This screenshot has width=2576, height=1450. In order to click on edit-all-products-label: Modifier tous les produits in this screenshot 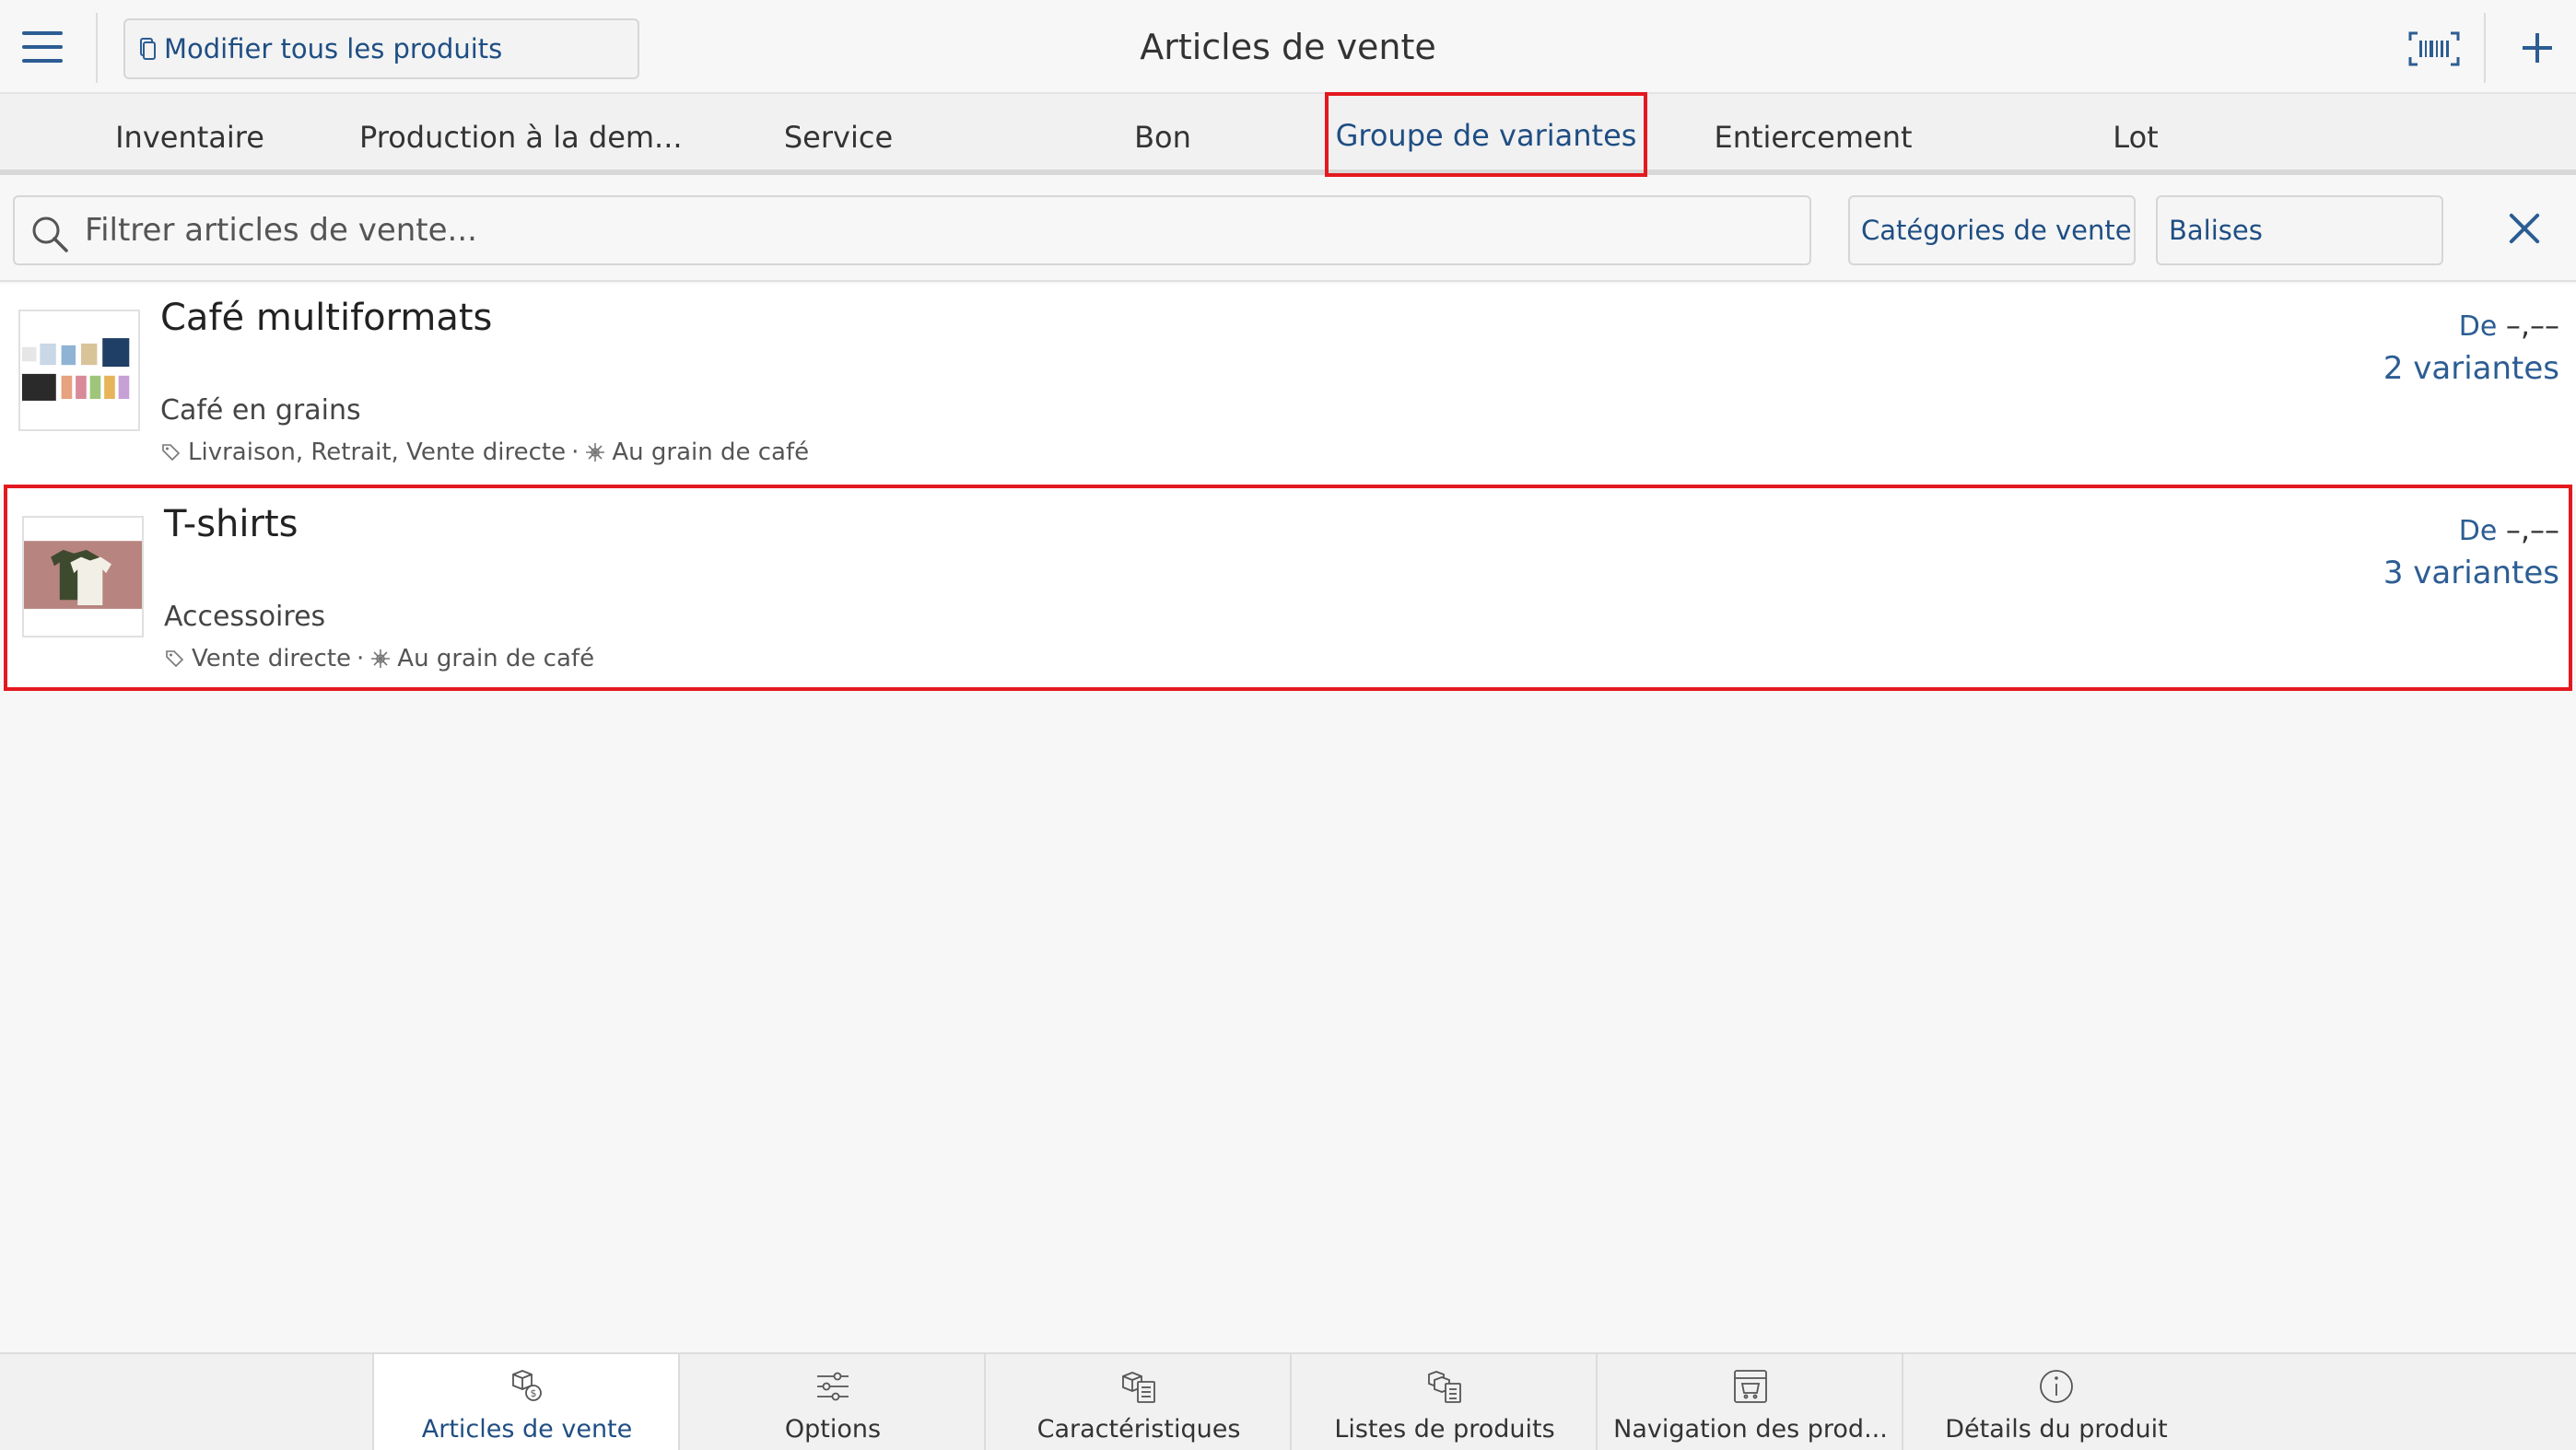, I will do `click(333, 49)`.